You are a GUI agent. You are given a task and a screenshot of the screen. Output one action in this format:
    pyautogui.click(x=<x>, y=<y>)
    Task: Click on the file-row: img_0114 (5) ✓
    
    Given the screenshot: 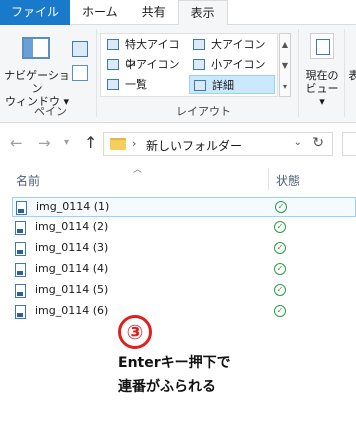 What is the action you would take?
    pyautogui.click(x=184, y=291)
    